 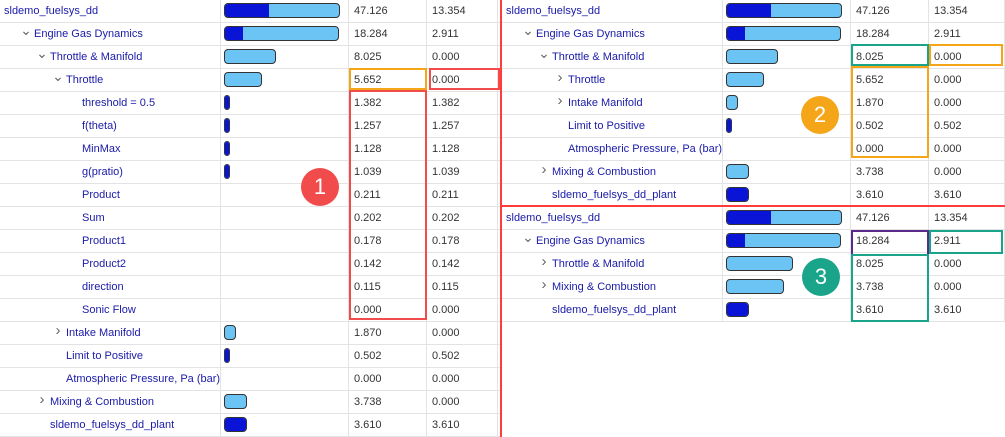 I want to click on self-time-value: 3.610, so click(x=948, y=195).